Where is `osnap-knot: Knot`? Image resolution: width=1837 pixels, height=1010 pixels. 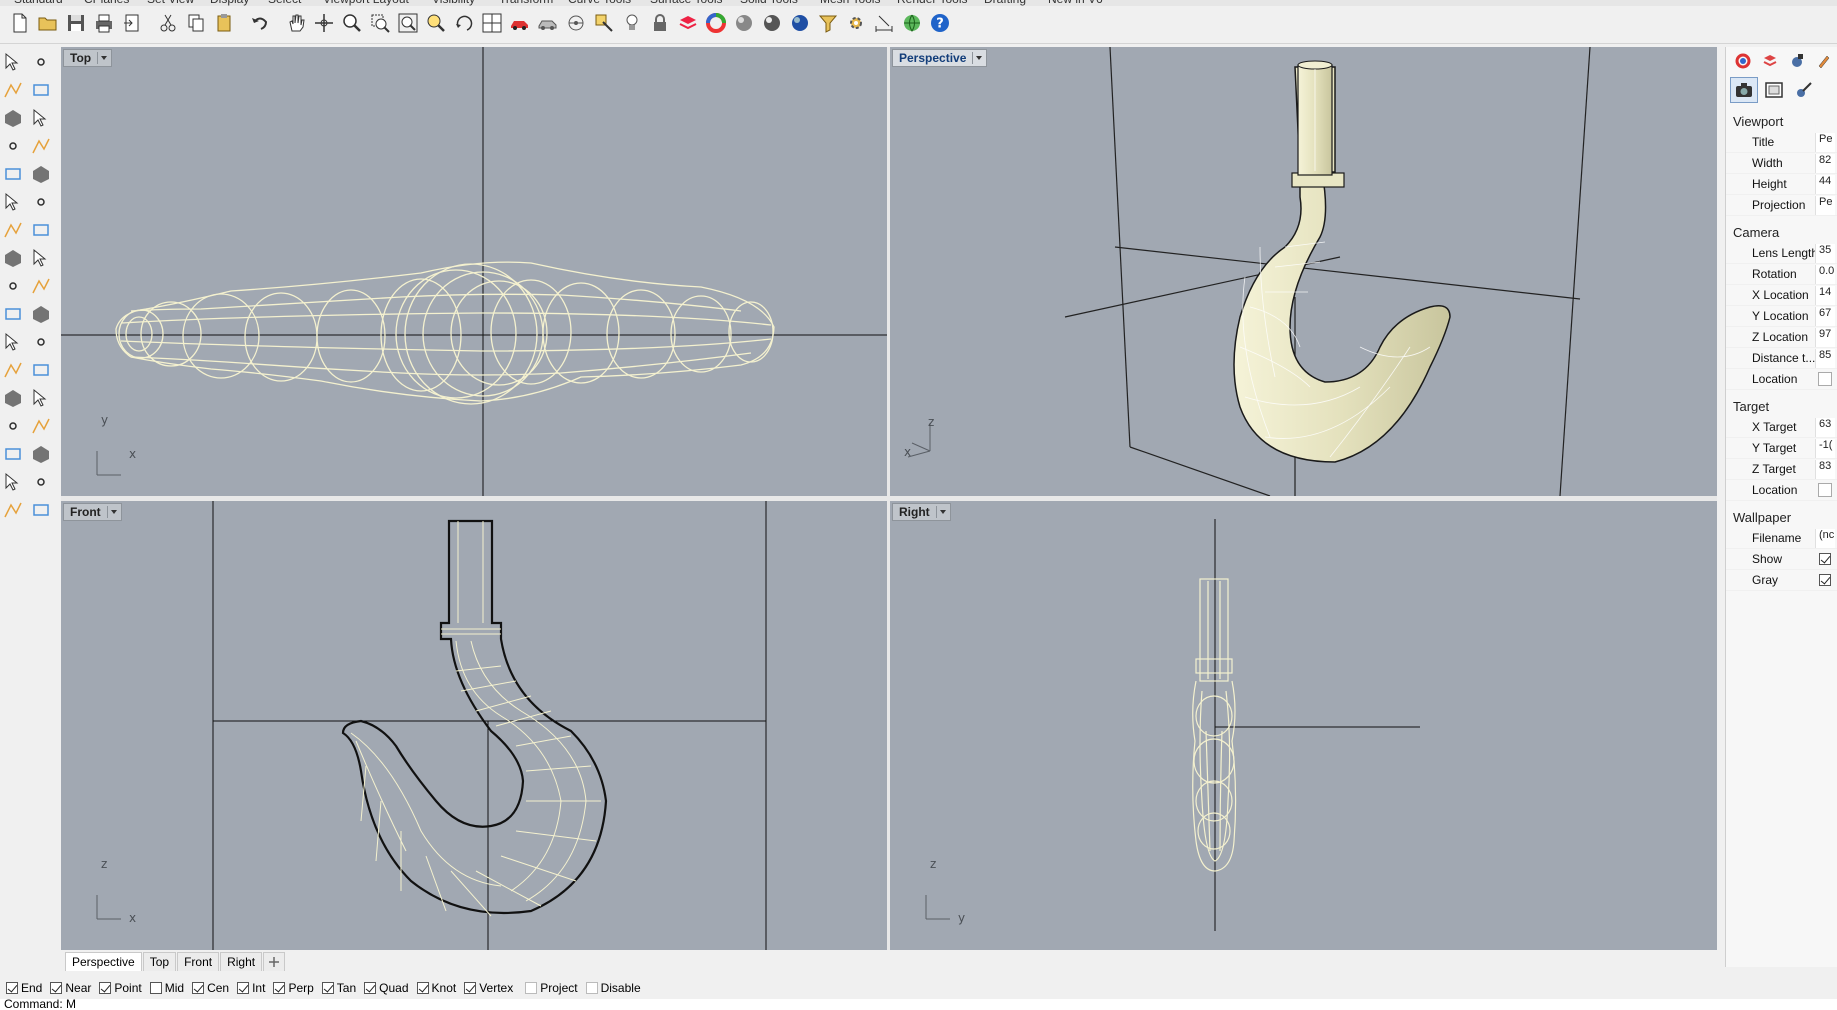
osnap-knot: Knot is located at coordinates (436, 988).